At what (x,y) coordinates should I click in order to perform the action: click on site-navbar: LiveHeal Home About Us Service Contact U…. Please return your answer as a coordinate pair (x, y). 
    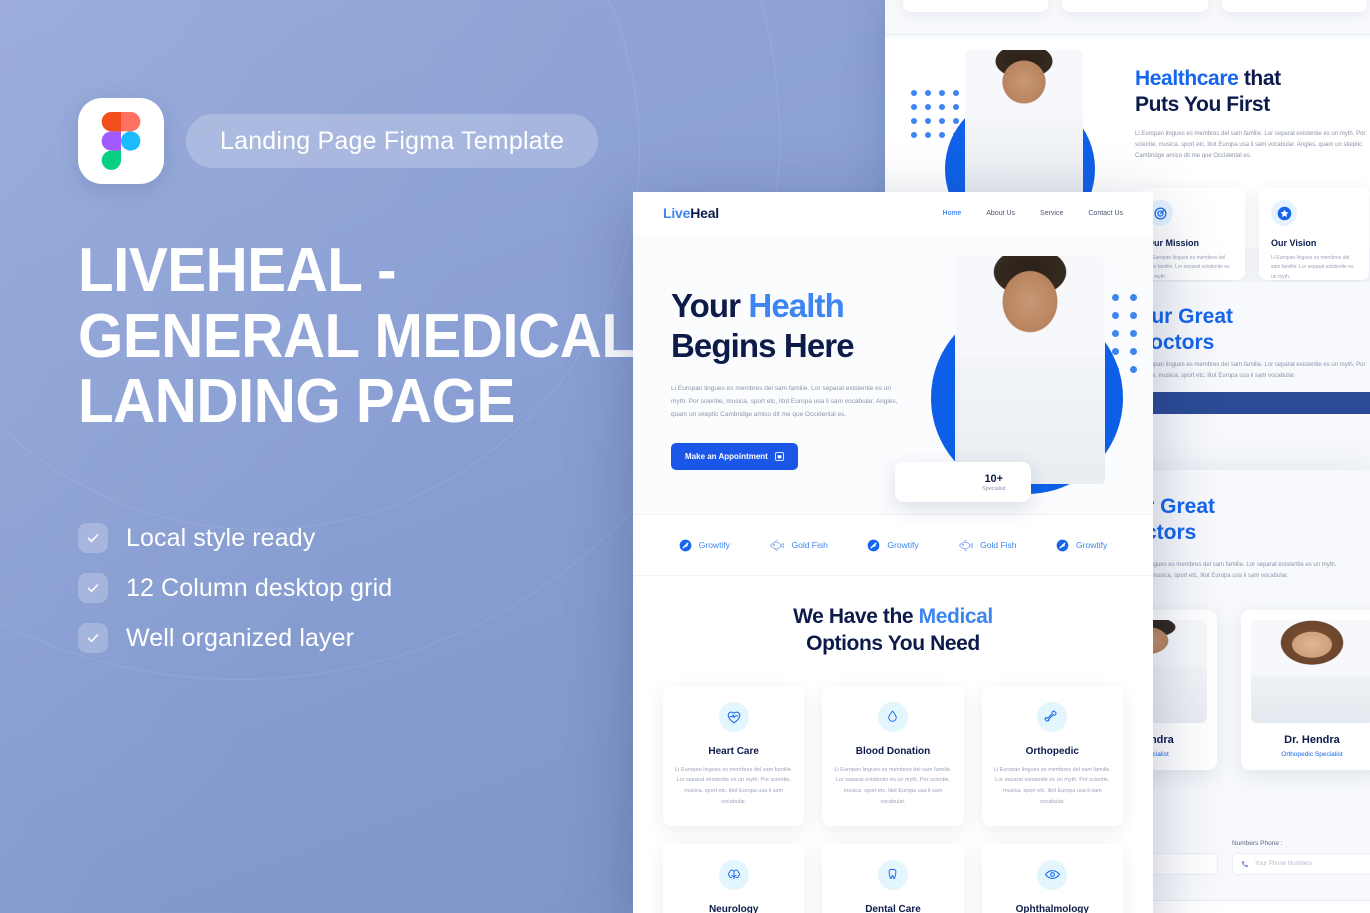
    Looking at the image, I should click on (893, 213).